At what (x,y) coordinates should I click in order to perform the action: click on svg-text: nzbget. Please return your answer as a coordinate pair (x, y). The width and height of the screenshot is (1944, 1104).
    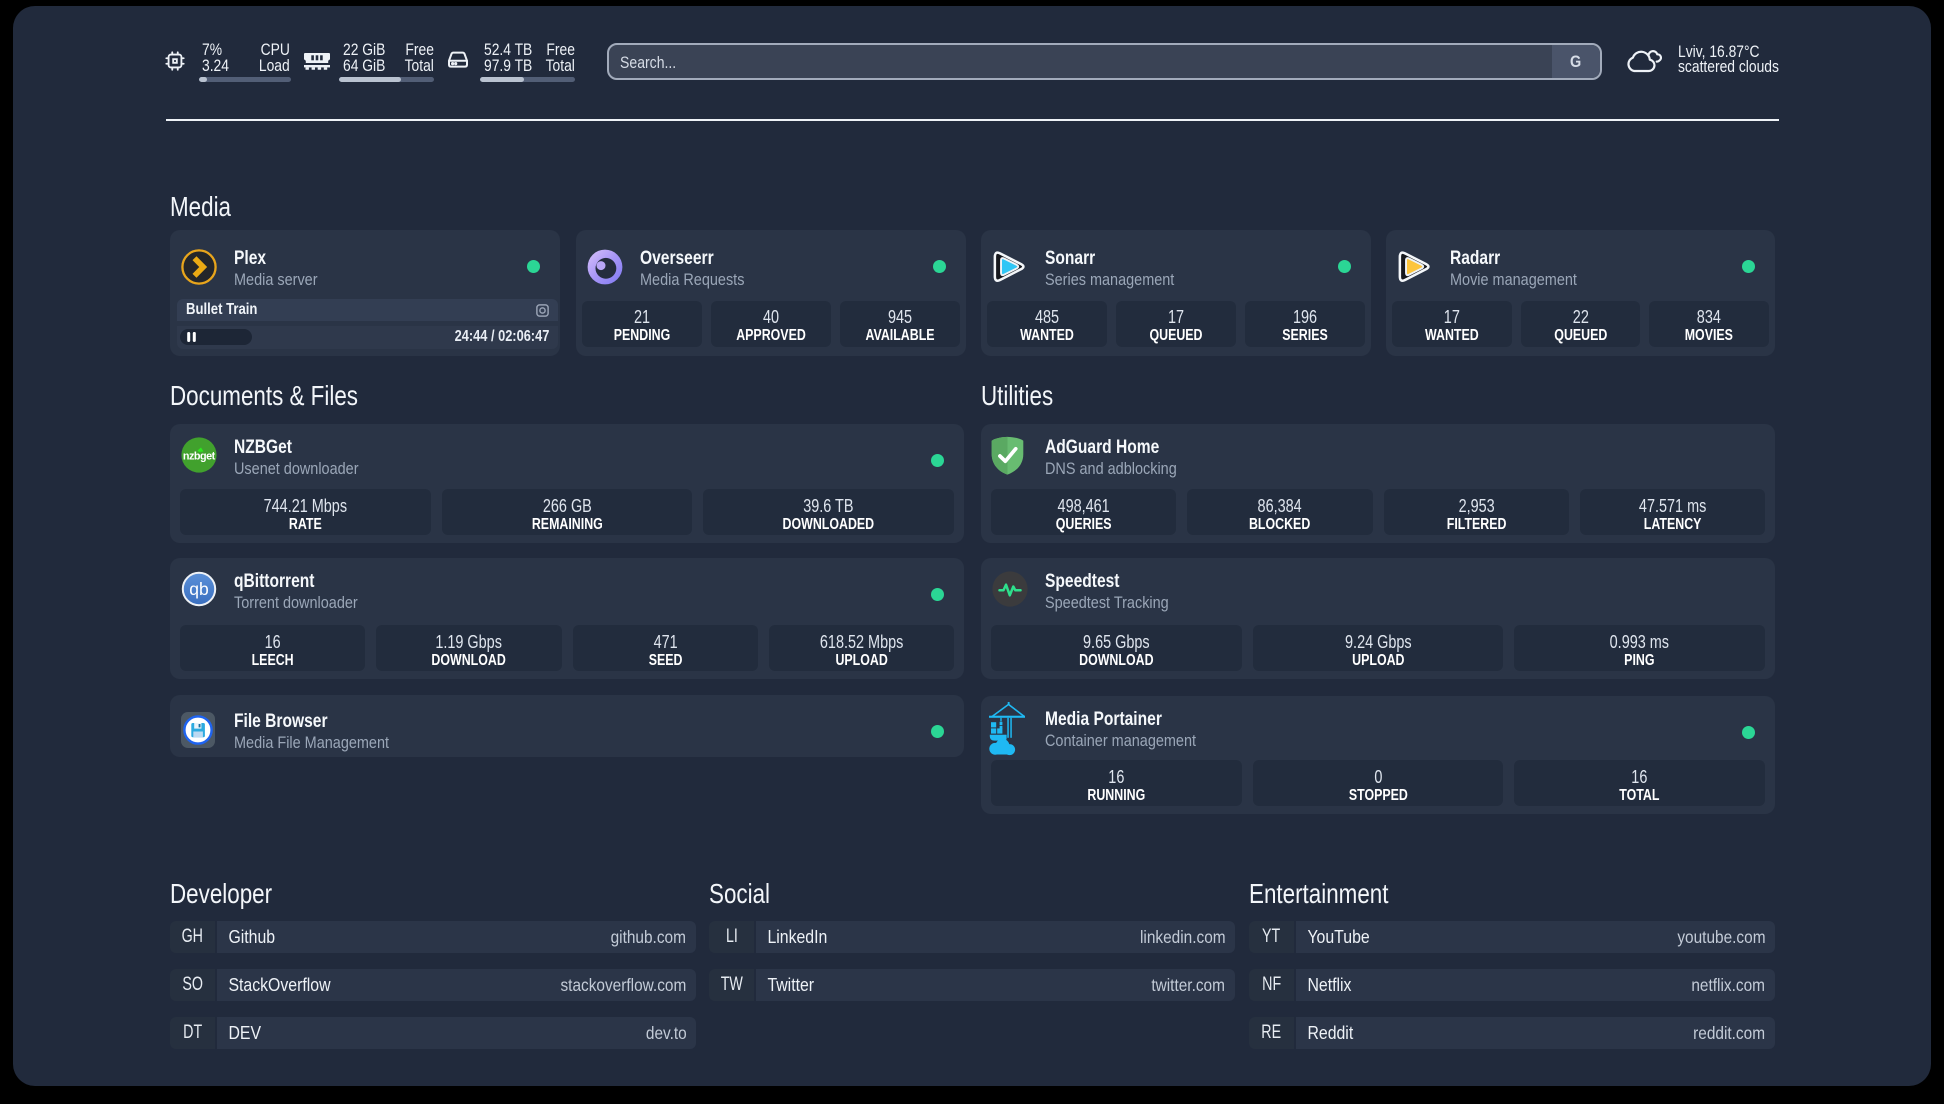
    Looking at the image, I should click on (199, 457).